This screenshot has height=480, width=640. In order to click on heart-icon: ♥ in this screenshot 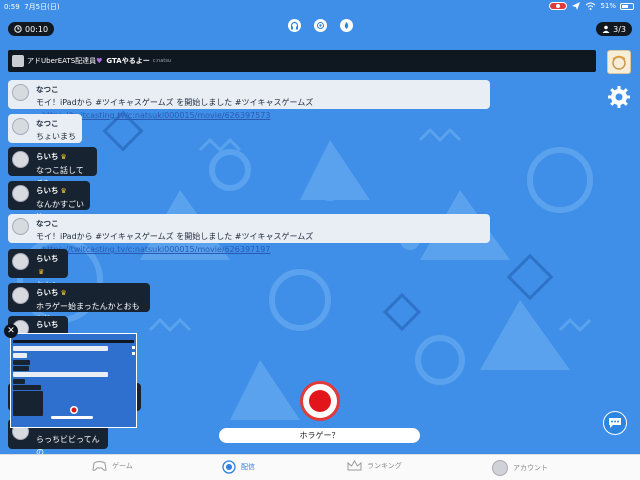, I will do `click(99, 61)`.